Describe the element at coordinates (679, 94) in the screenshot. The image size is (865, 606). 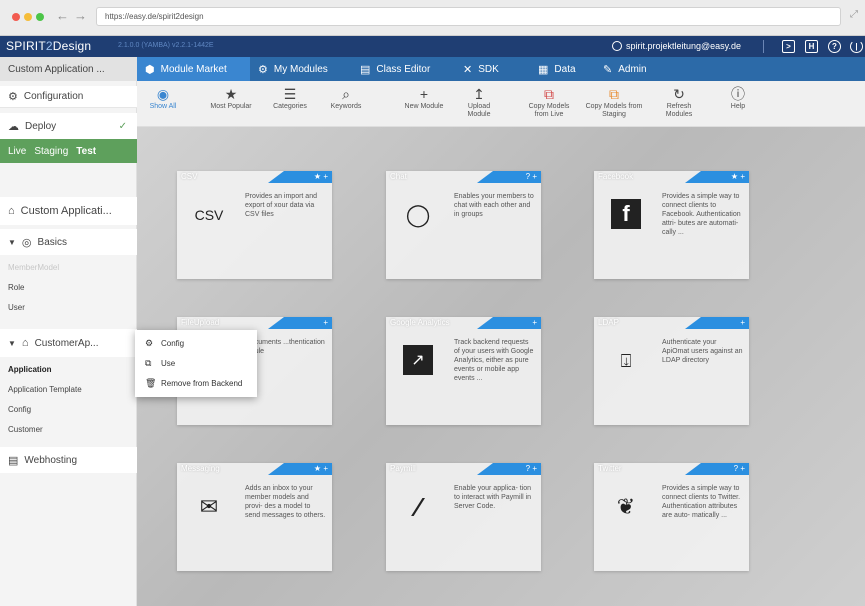
I see `refresh-icon: ↻` at that location.